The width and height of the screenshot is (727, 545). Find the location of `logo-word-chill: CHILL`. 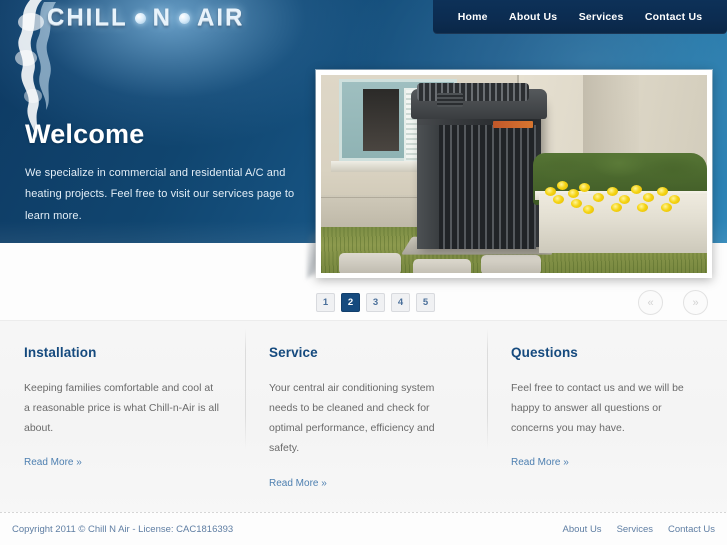

logo-word-chill: CHILL is located at coordinates (87, 17).